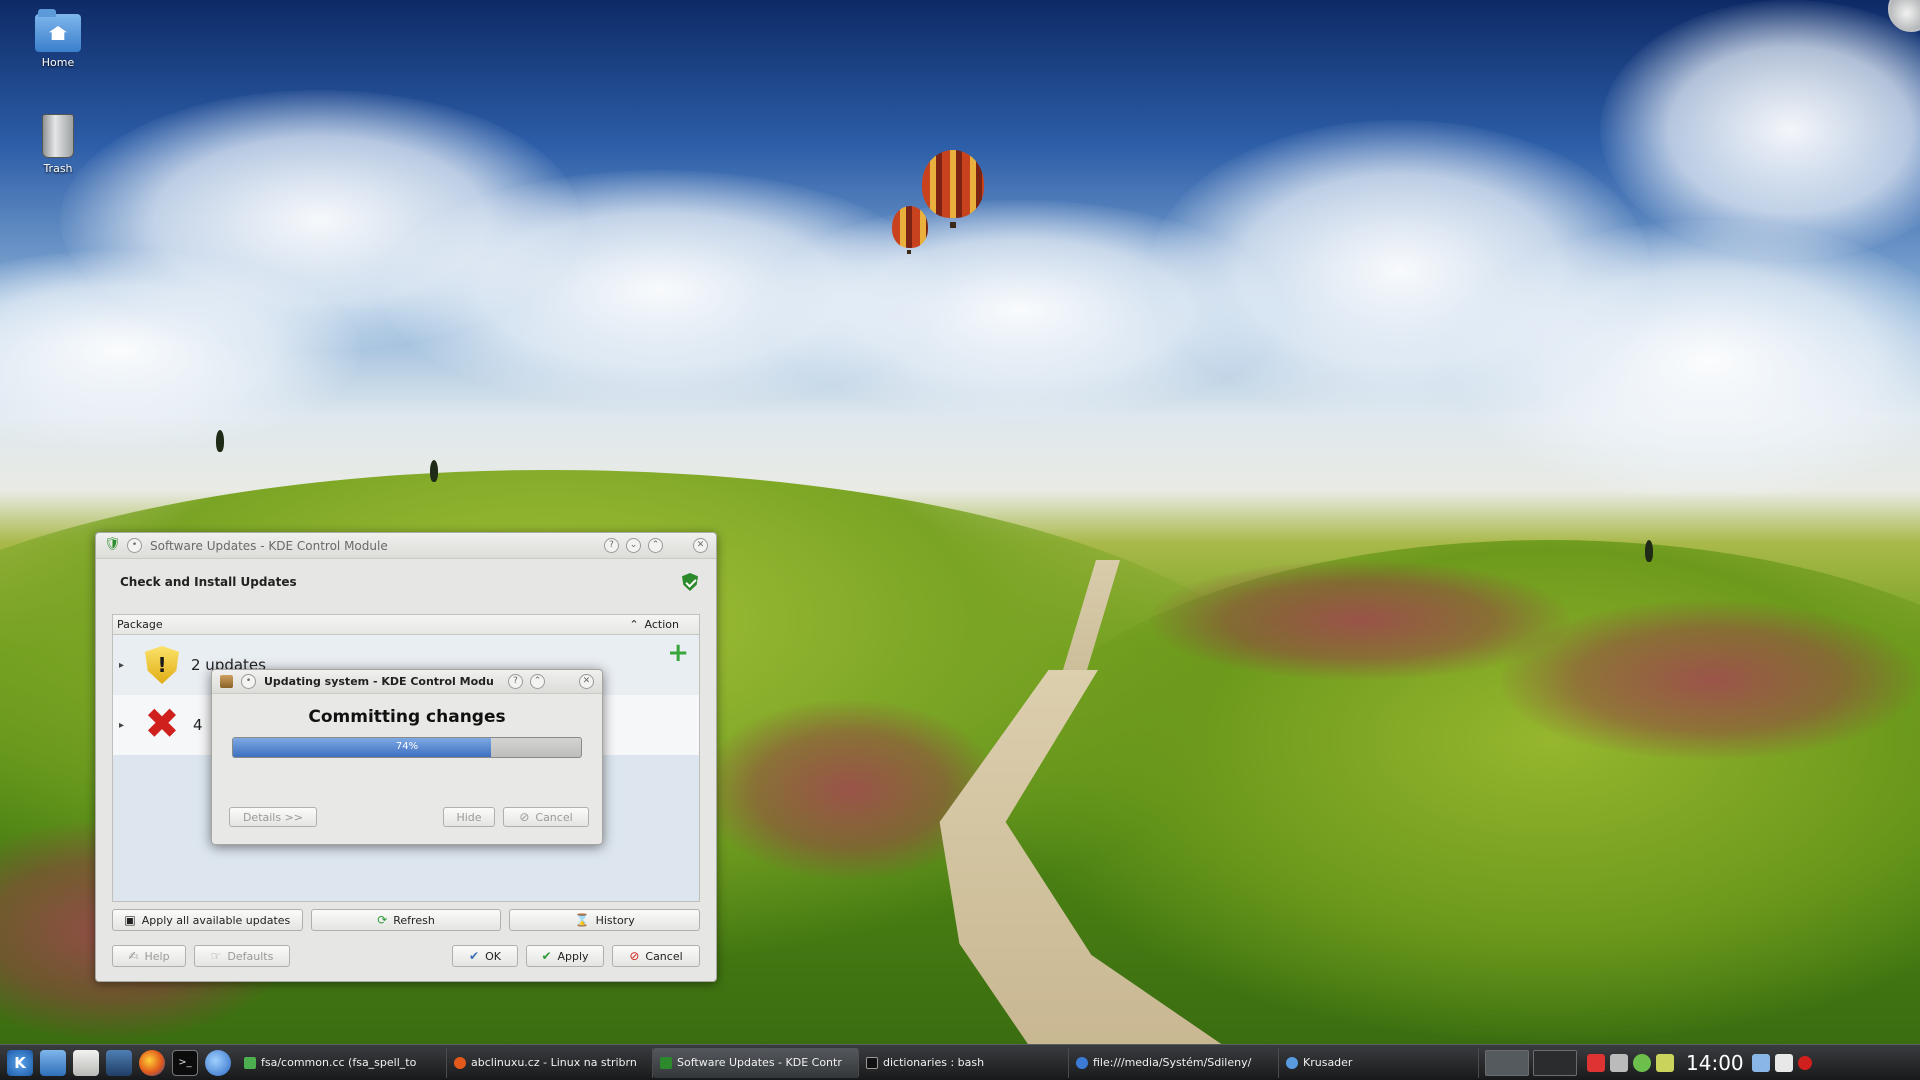  I want to click on clock: 14:00, so click(1715, 1063).